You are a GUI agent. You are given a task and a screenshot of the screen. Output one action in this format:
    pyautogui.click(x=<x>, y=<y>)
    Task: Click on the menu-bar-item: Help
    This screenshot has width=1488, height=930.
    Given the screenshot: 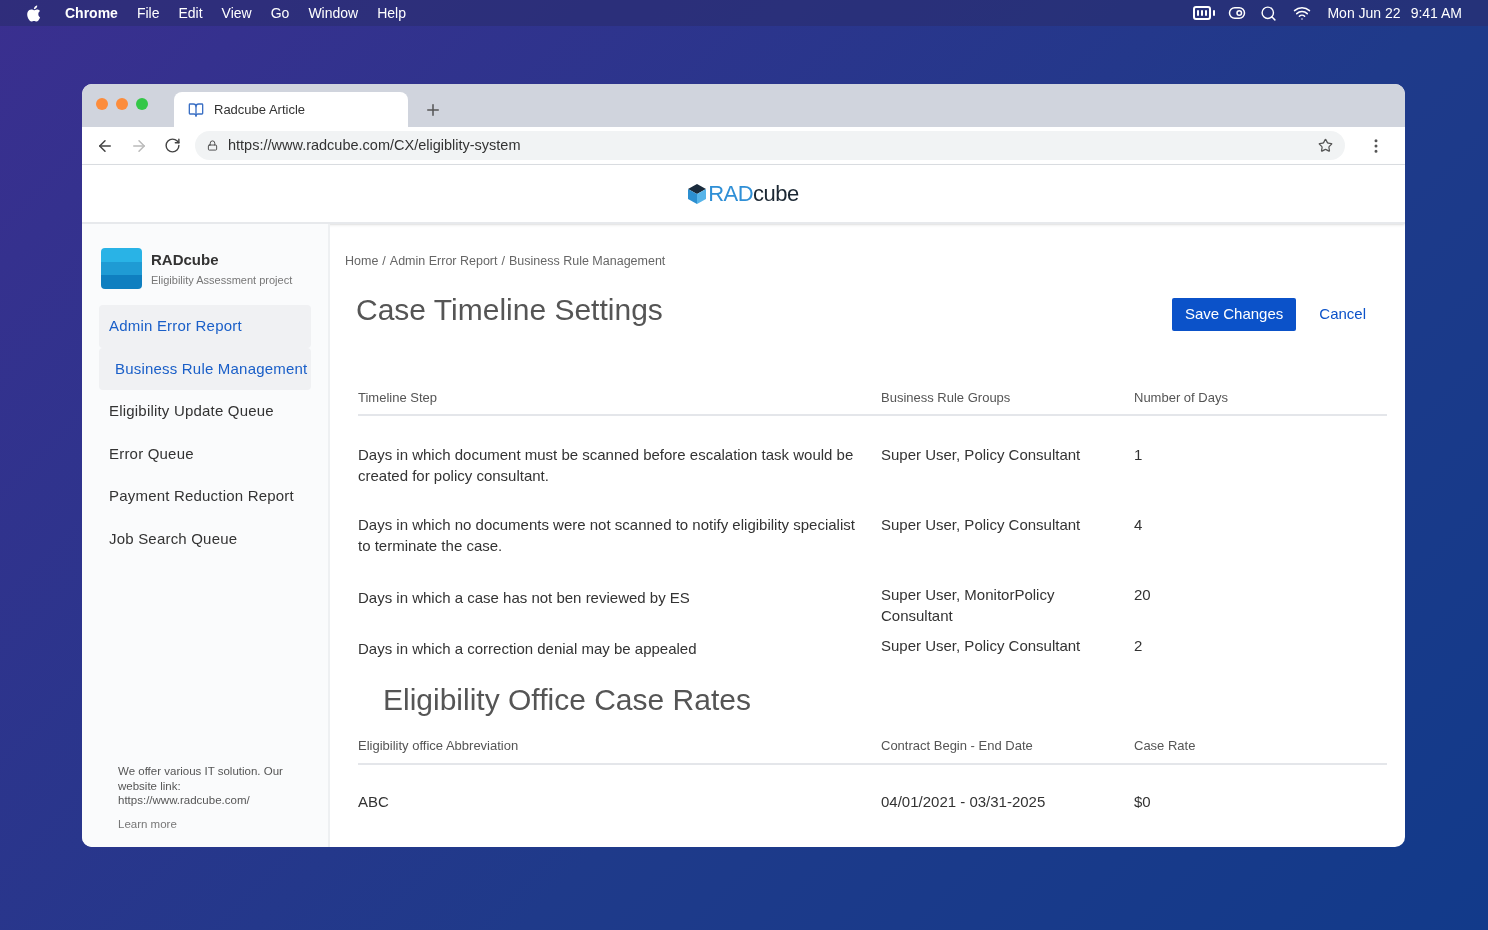 What is the action you would take?
    pyautogui.click(x=391, y=13)
    